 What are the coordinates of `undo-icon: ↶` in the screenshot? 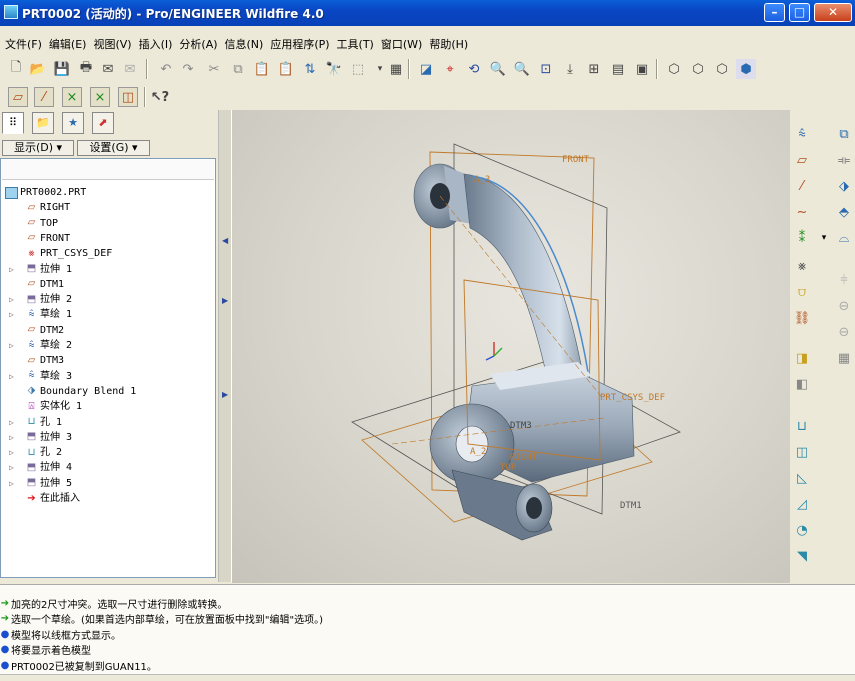 It's located at (166, 69).